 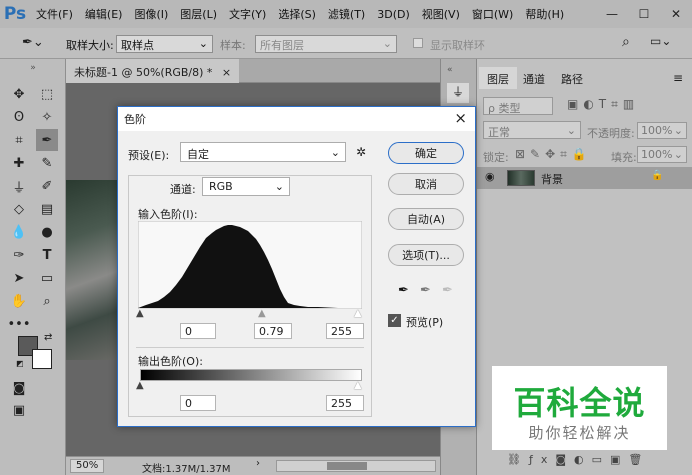 I want to click on tab-layers: 图层, so click(x=498, y=78).